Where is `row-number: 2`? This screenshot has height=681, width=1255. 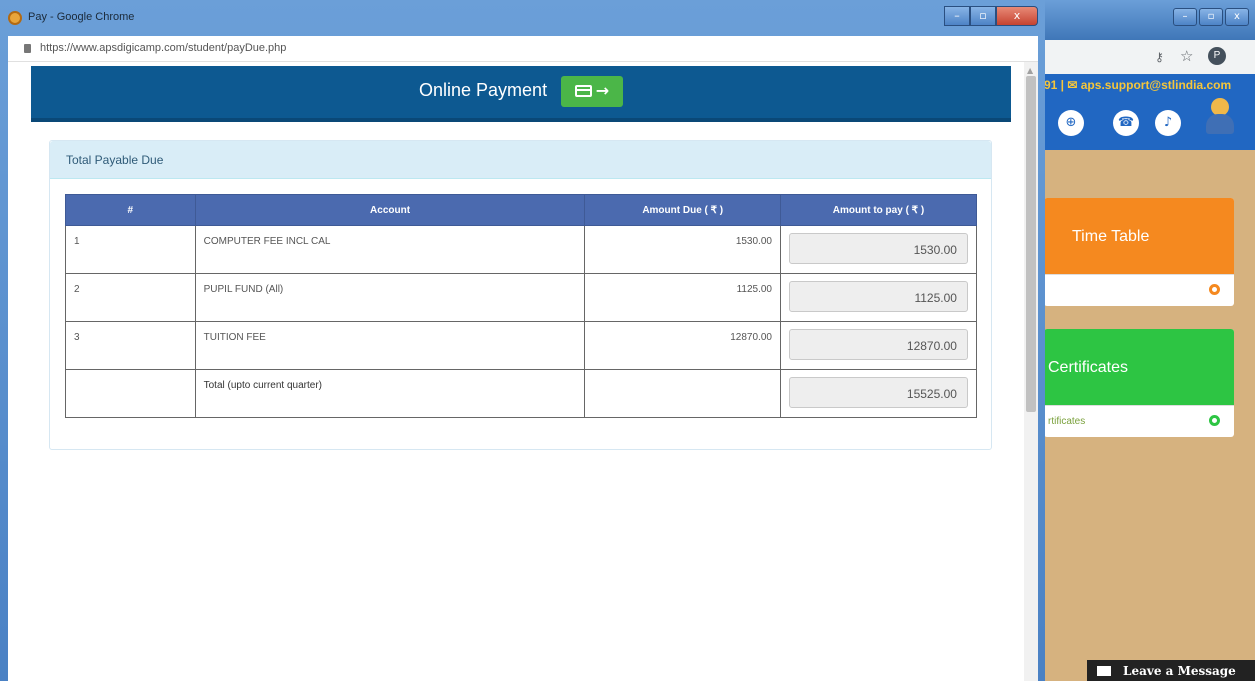
row-number: 2 is located at coordinates (130, 297).